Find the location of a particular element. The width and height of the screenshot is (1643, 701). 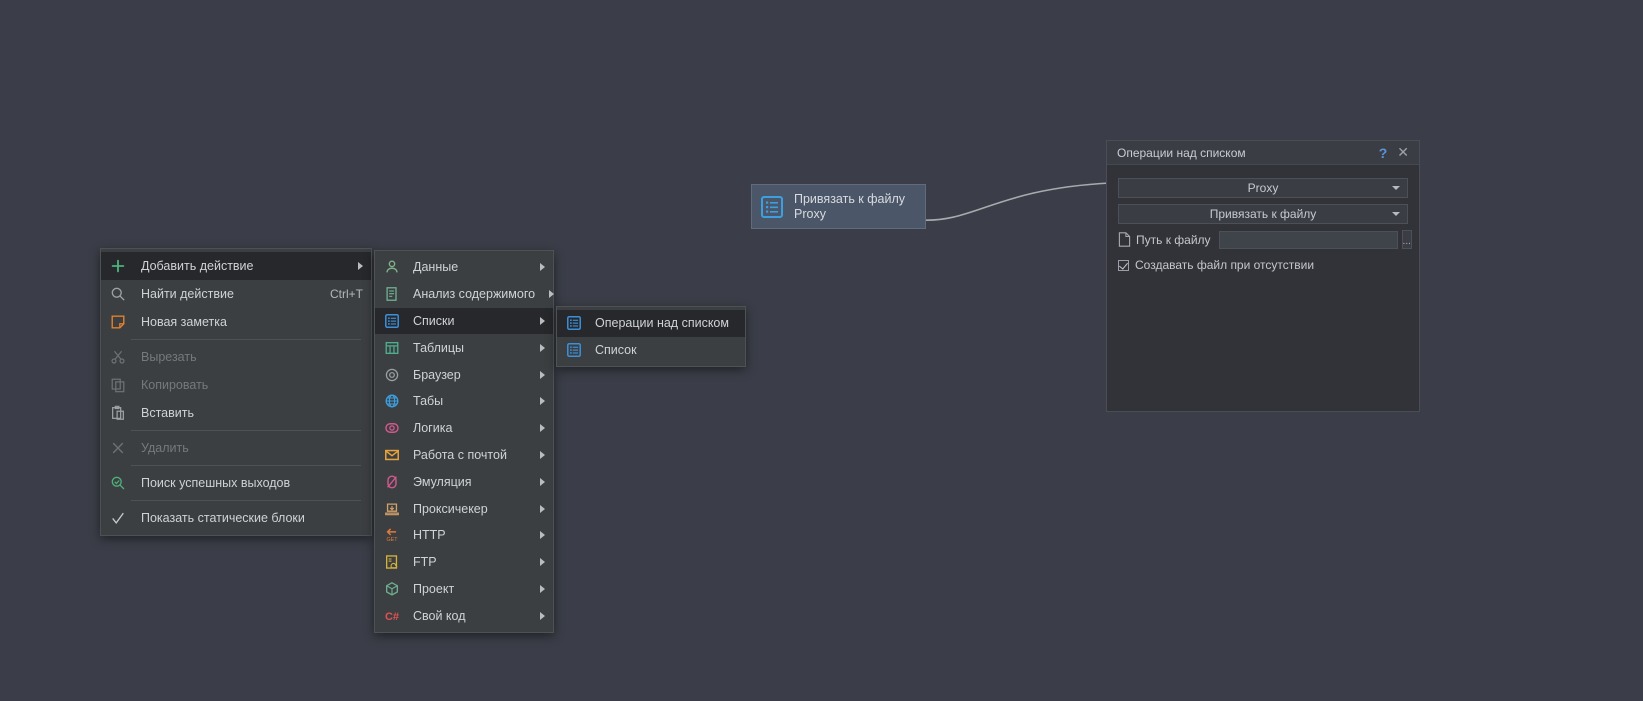

svg-text: C# is located at coordinates (392, 617).